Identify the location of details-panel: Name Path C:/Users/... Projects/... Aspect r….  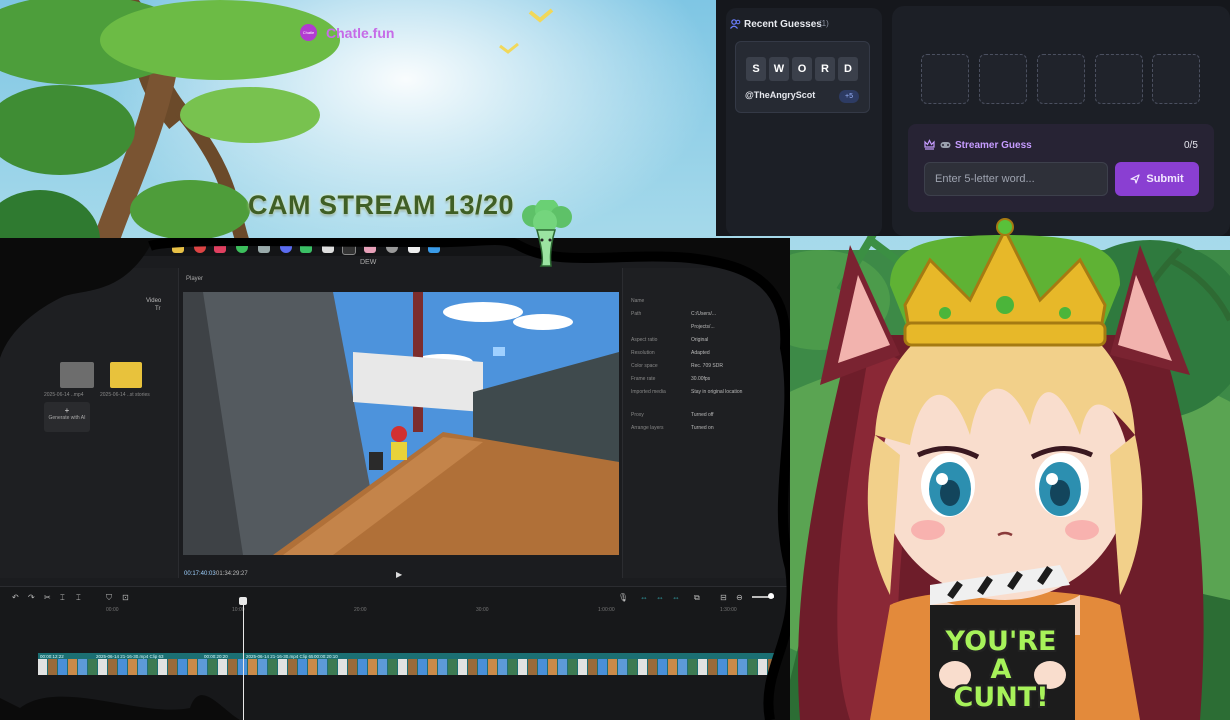
(706, 423).